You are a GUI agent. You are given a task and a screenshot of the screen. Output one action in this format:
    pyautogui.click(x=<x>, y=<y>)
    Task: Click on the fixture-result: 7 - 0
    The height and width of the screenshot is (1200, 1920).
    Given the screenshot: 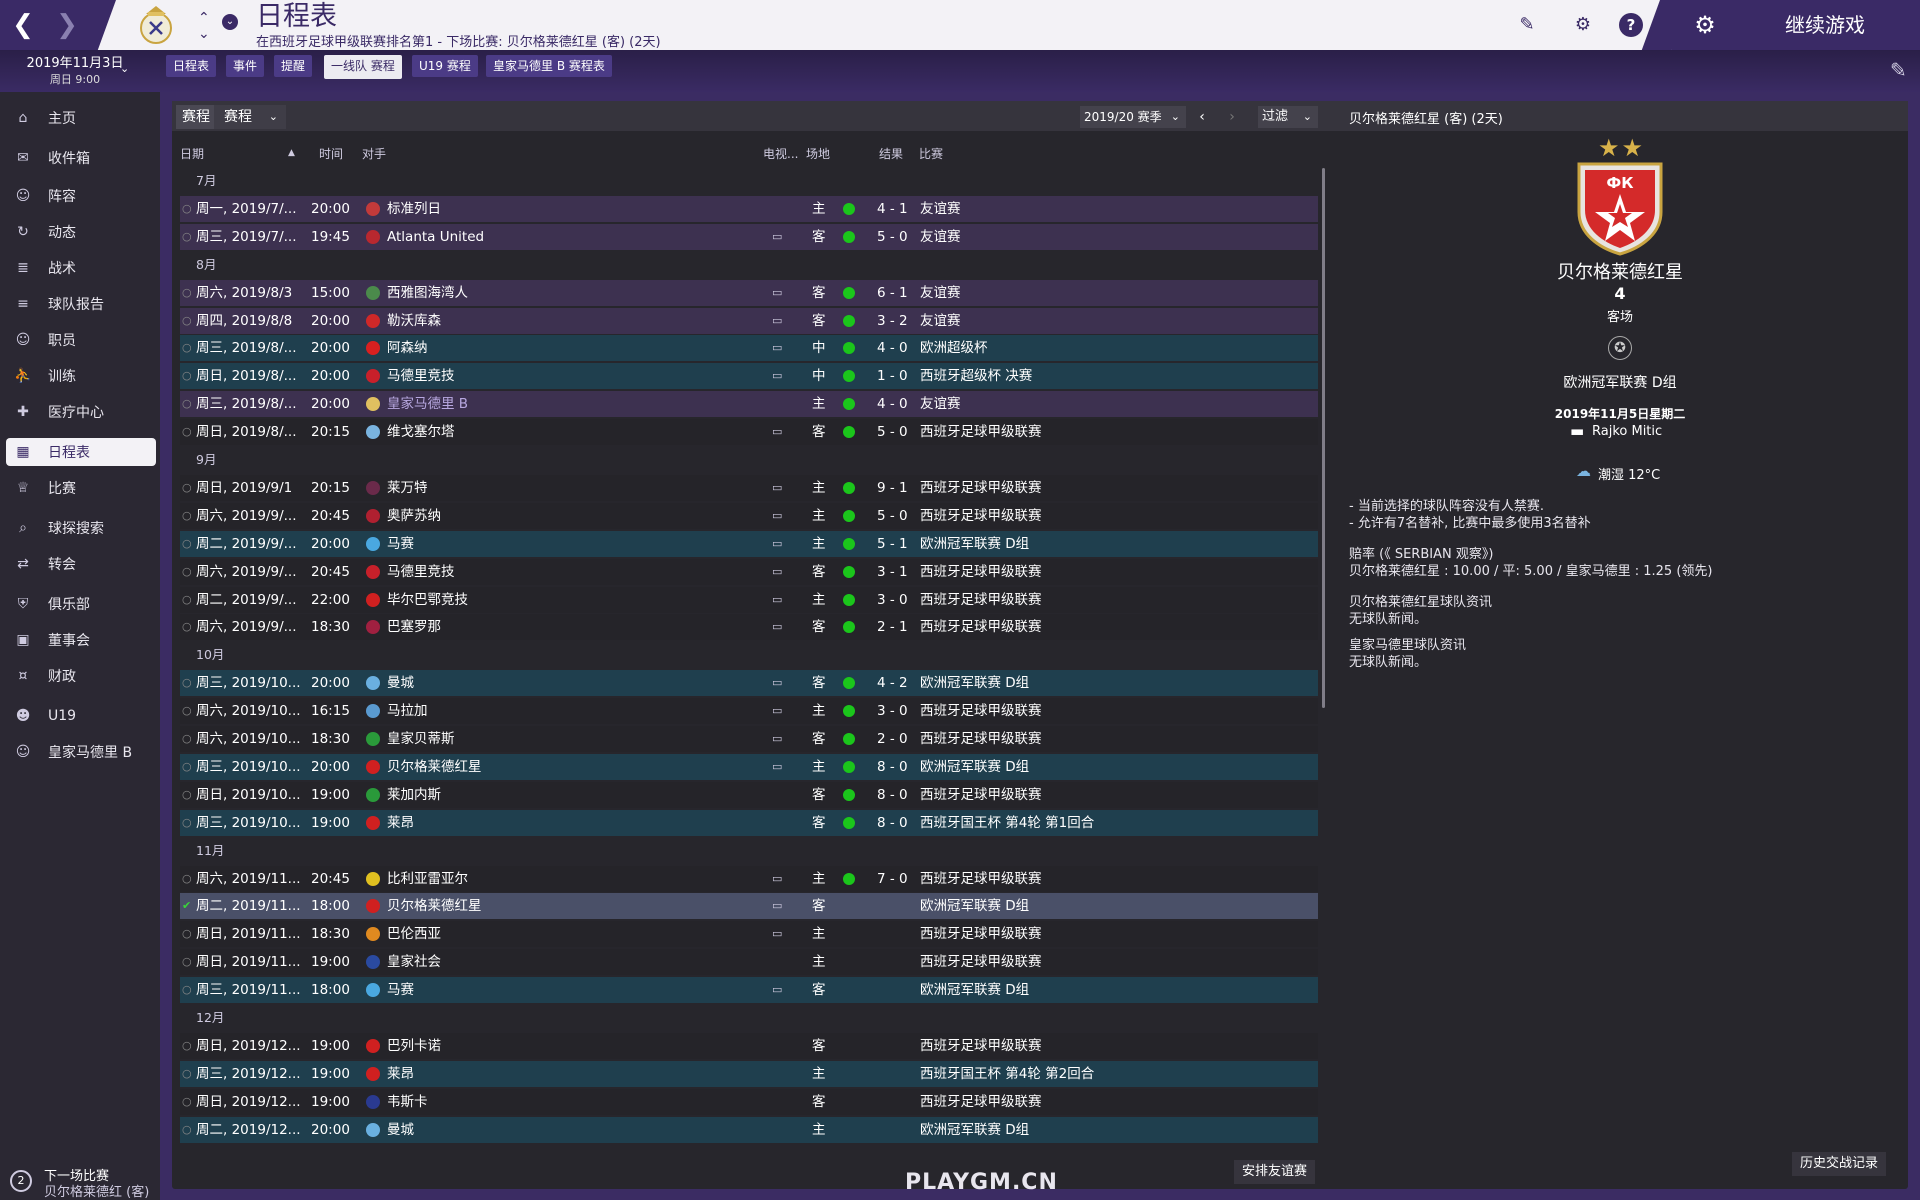 What is the action you would take?
    pyautogui.click(x=892, y=879)
    